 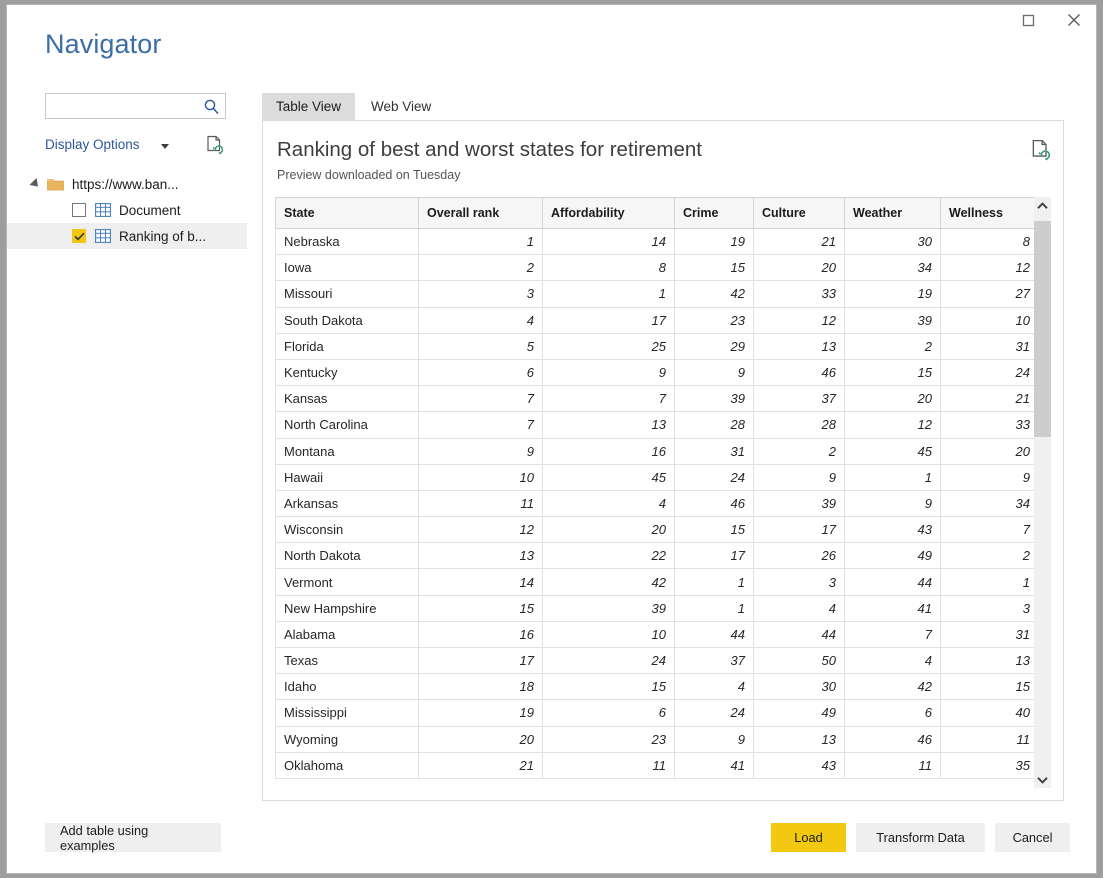 I want to click on table-cell-state: Kansas, so click(x=347, y=399).